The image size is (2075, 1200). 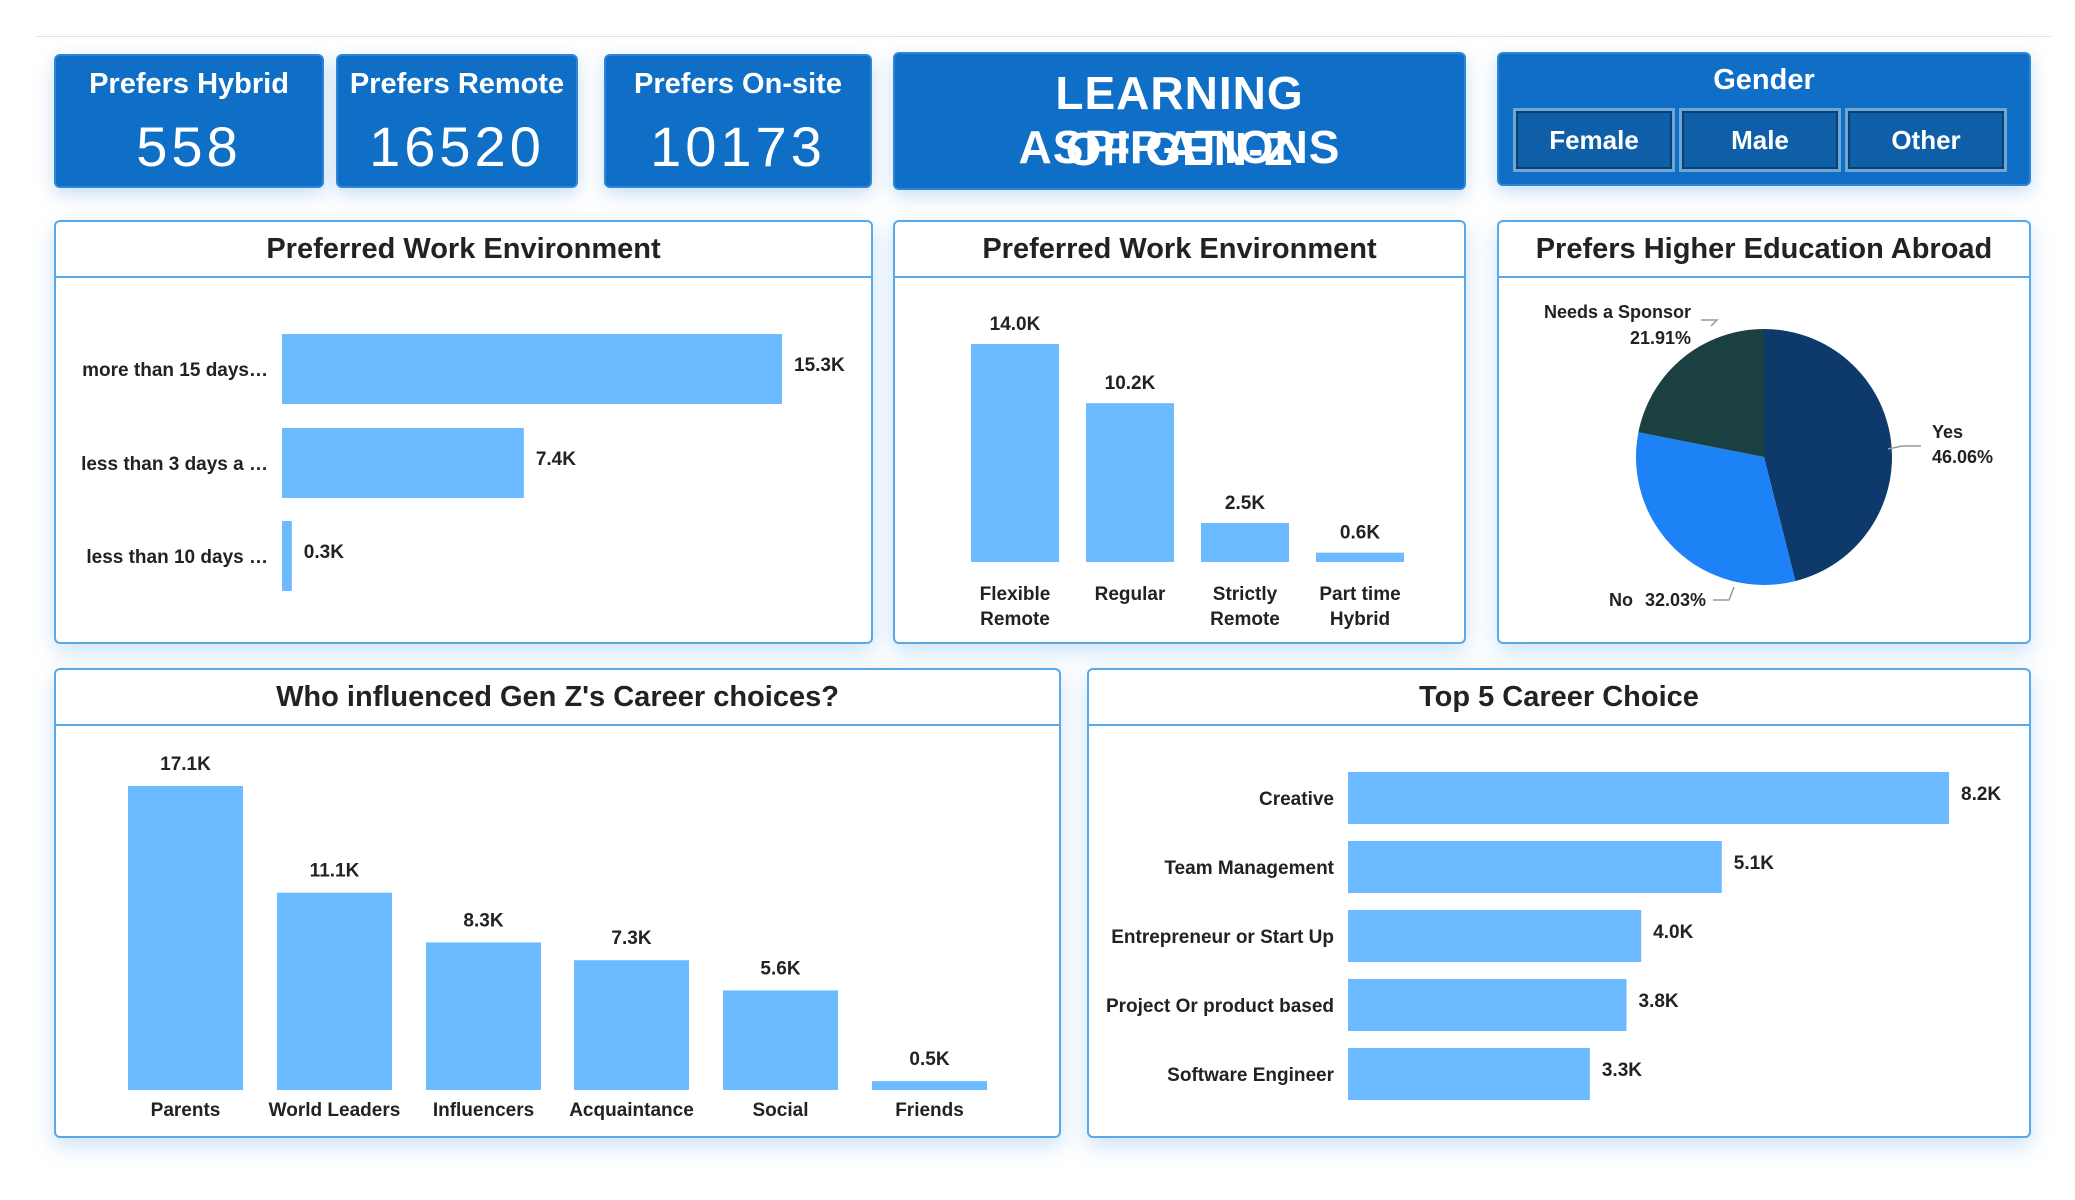 What do you see at coordinates (324, 552) in the screenshot?
I see `data-label: 0.3K` at bounding box center [324, 552].